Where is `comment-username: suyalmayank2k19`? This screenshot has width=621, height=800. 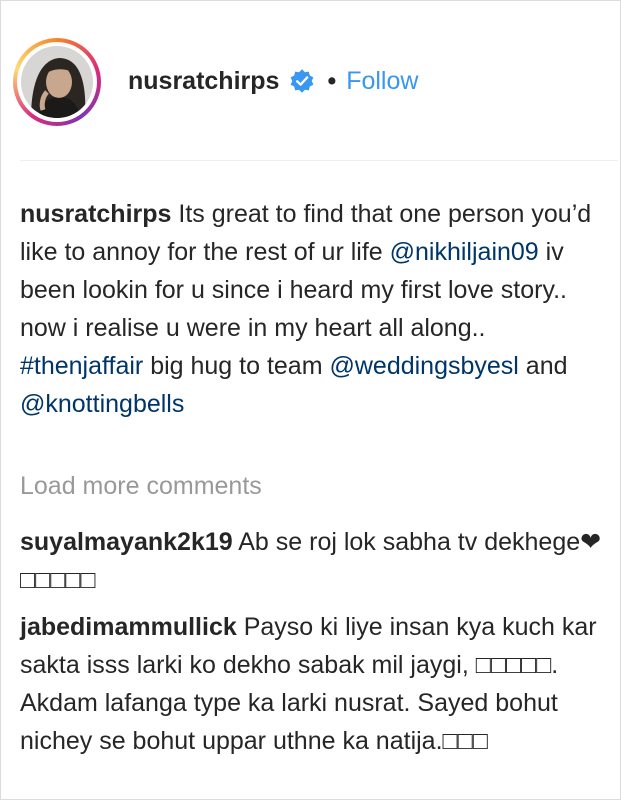
comment-username: suyalmayank2k19 is located at coordinates (126, 542).